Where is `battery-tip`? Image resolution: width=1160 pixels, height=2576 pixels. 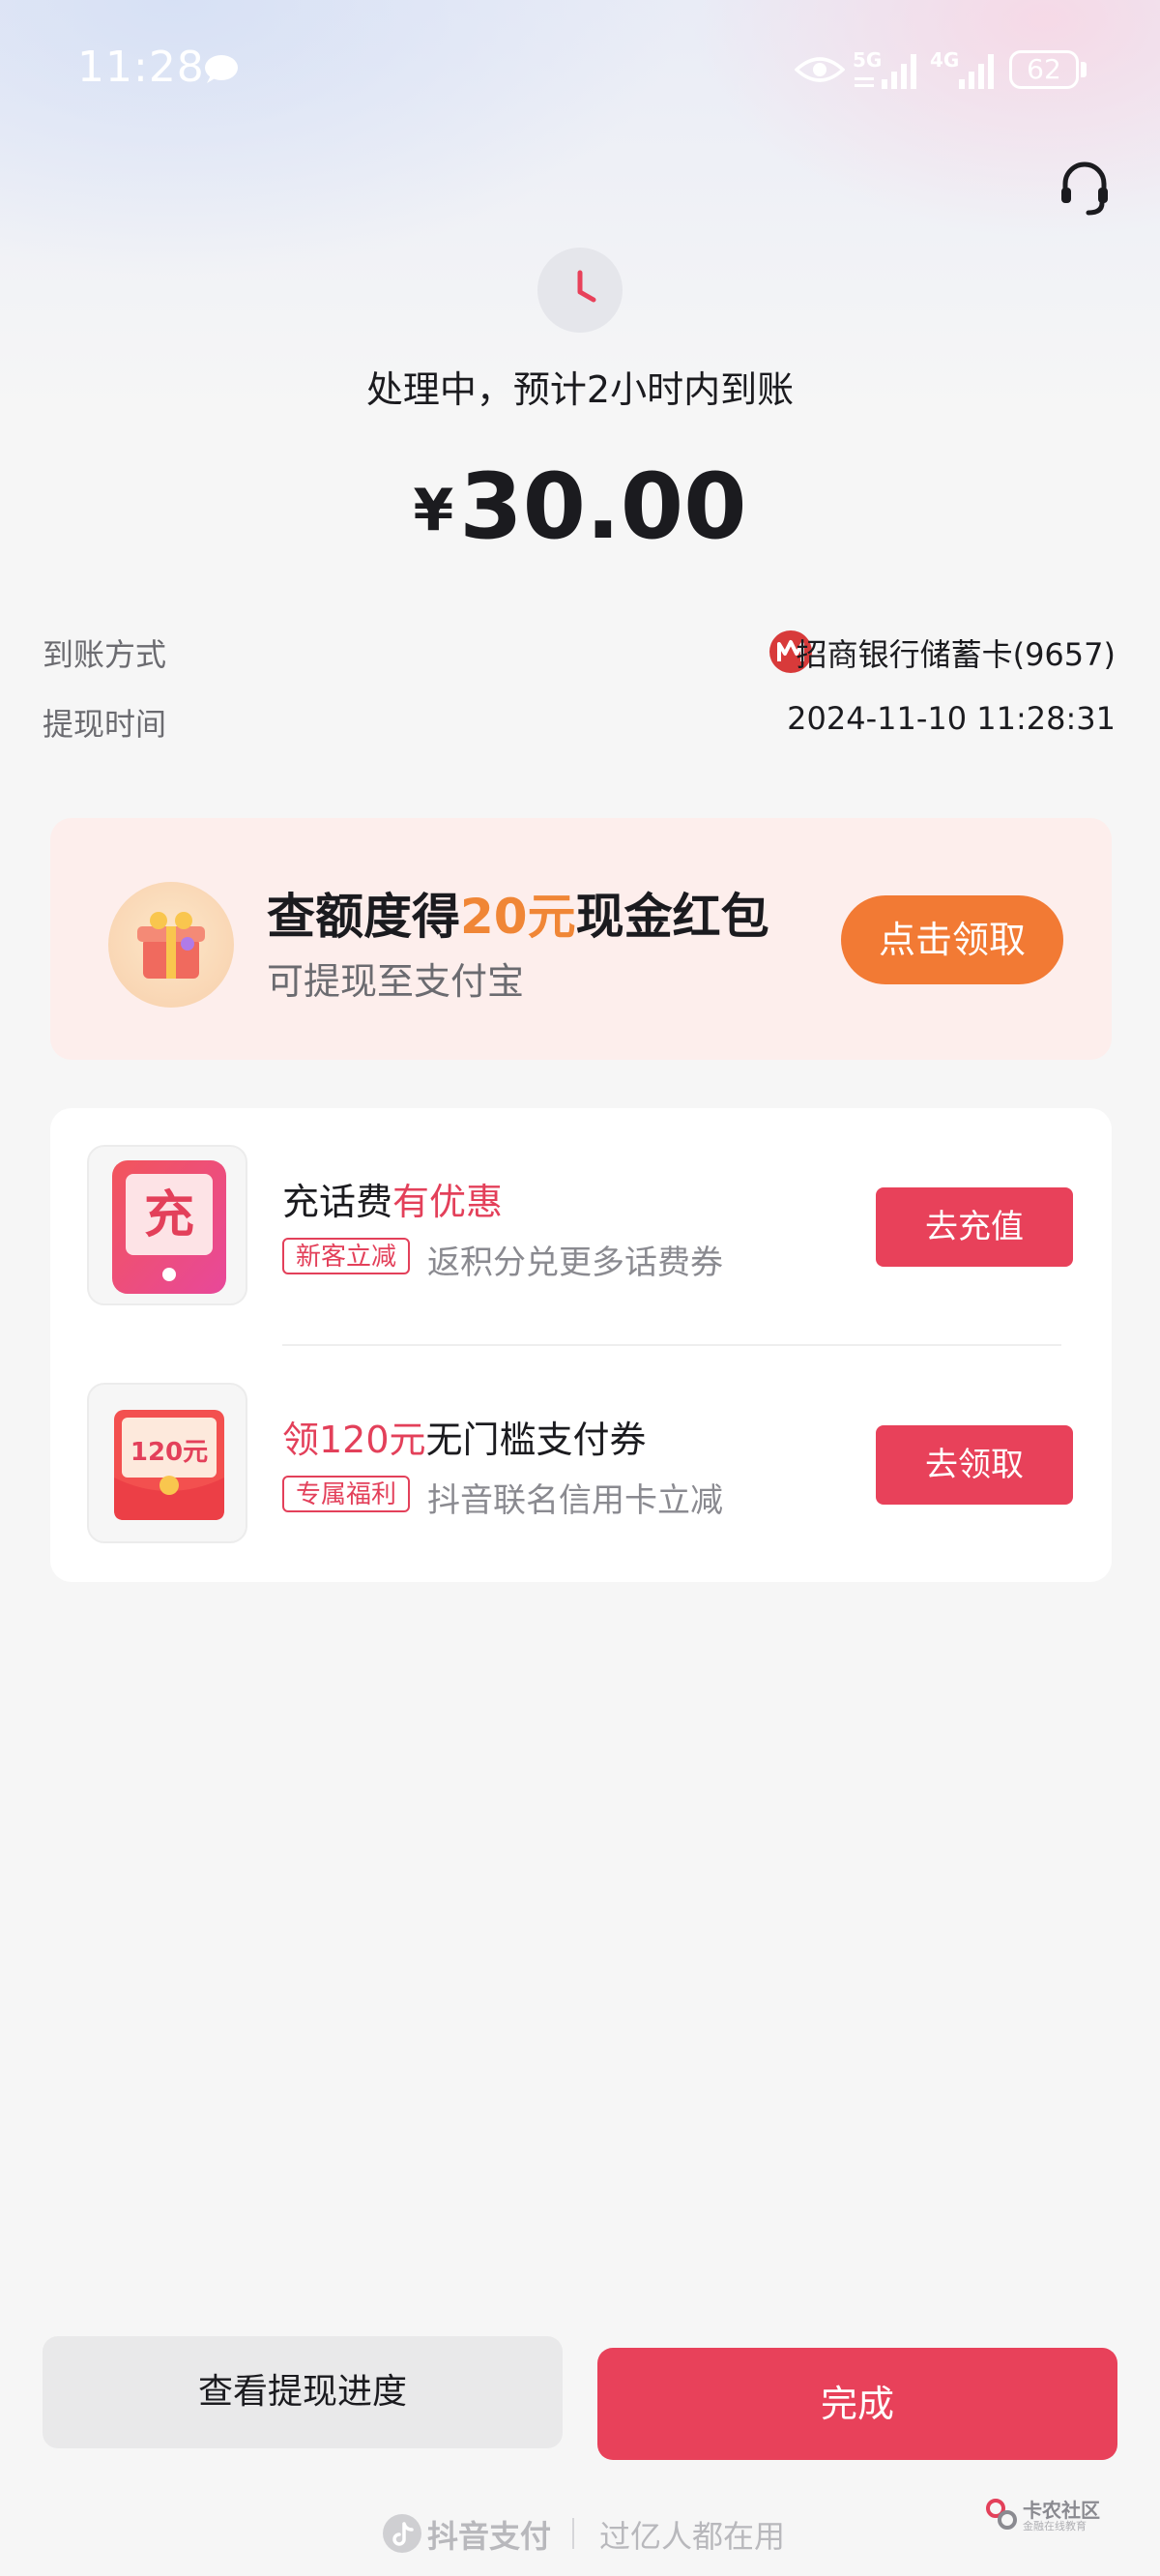 battery-tip is located at coordinates (1084, 69).